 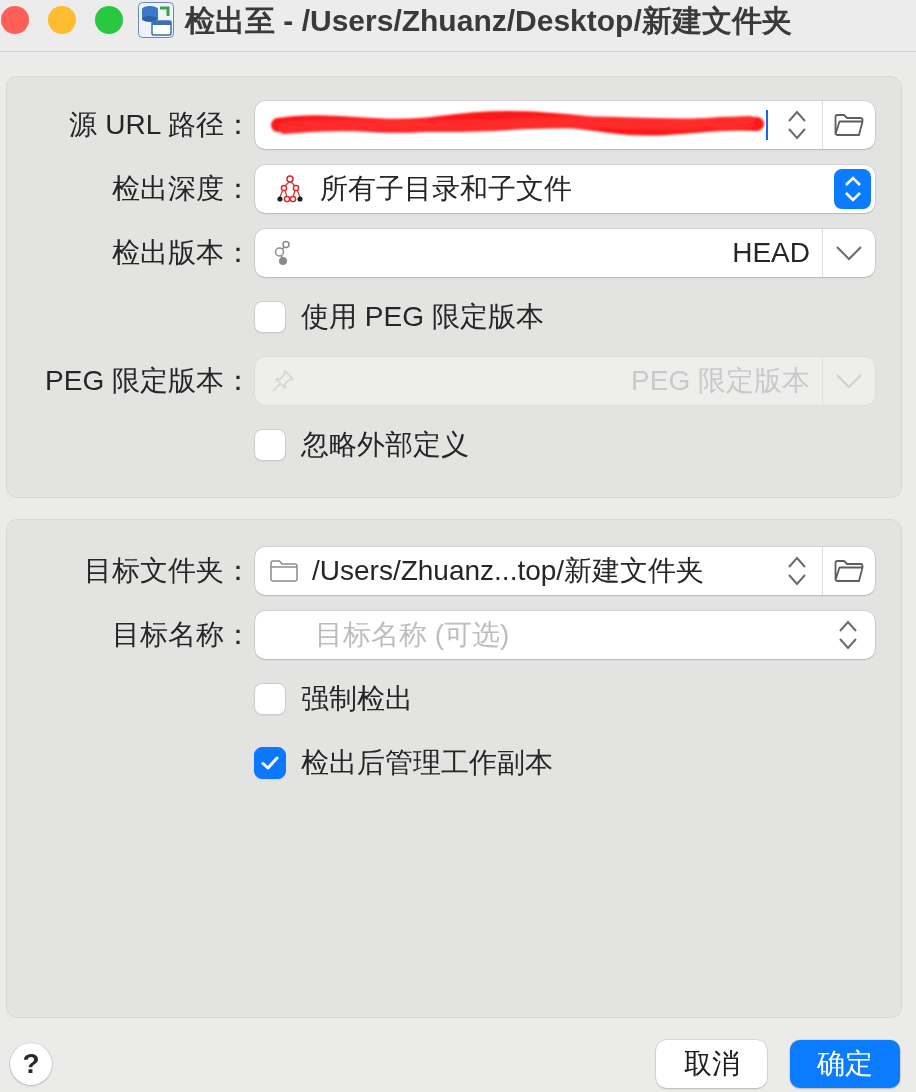 What do you see at coordinates (156, 20) in the screenshot?
I see `database-window-icon` at bounding box center [156, 20].